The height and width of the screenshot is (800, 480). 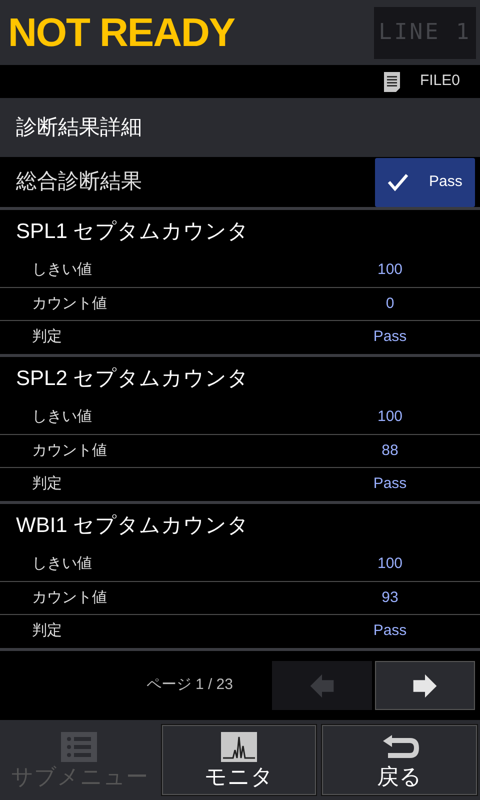 I want to click on file-name: FILE0, so click(x=440, y=81).